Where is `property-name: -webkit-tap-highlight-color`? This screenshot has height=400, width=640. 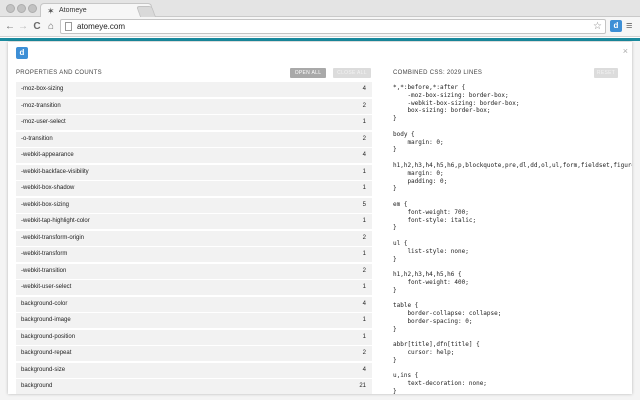
property-name: -webkit-tap-highlight-color is located at coordinates (55, 221).